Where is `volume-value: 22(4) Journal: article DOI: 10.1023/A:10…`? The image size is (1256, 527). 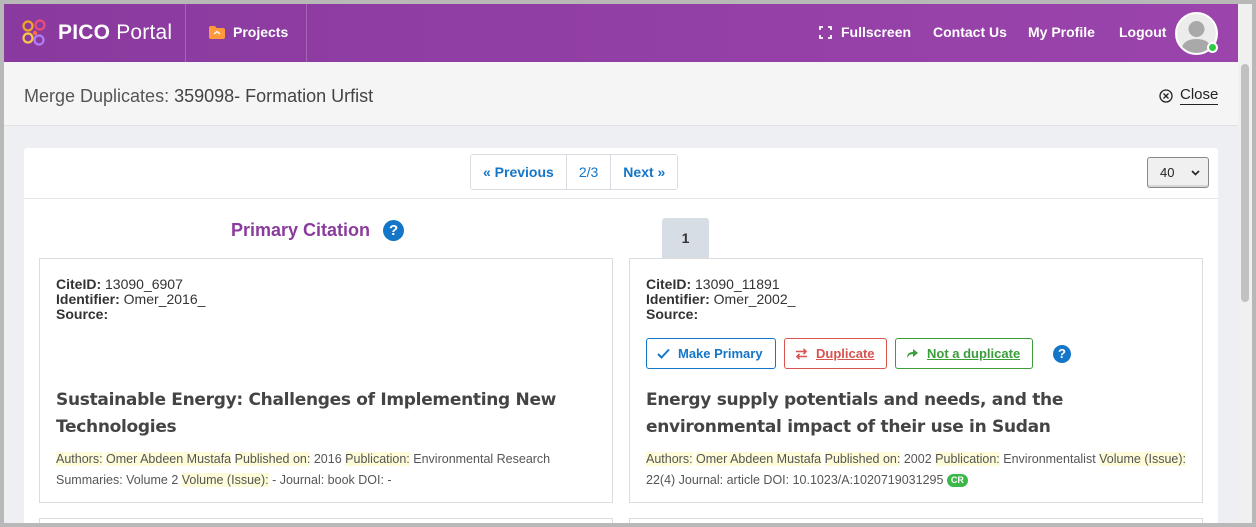 volume-value: 22(4) Journal: article DOI: 10.1023/A:10… is located at coordinates (795, 480).